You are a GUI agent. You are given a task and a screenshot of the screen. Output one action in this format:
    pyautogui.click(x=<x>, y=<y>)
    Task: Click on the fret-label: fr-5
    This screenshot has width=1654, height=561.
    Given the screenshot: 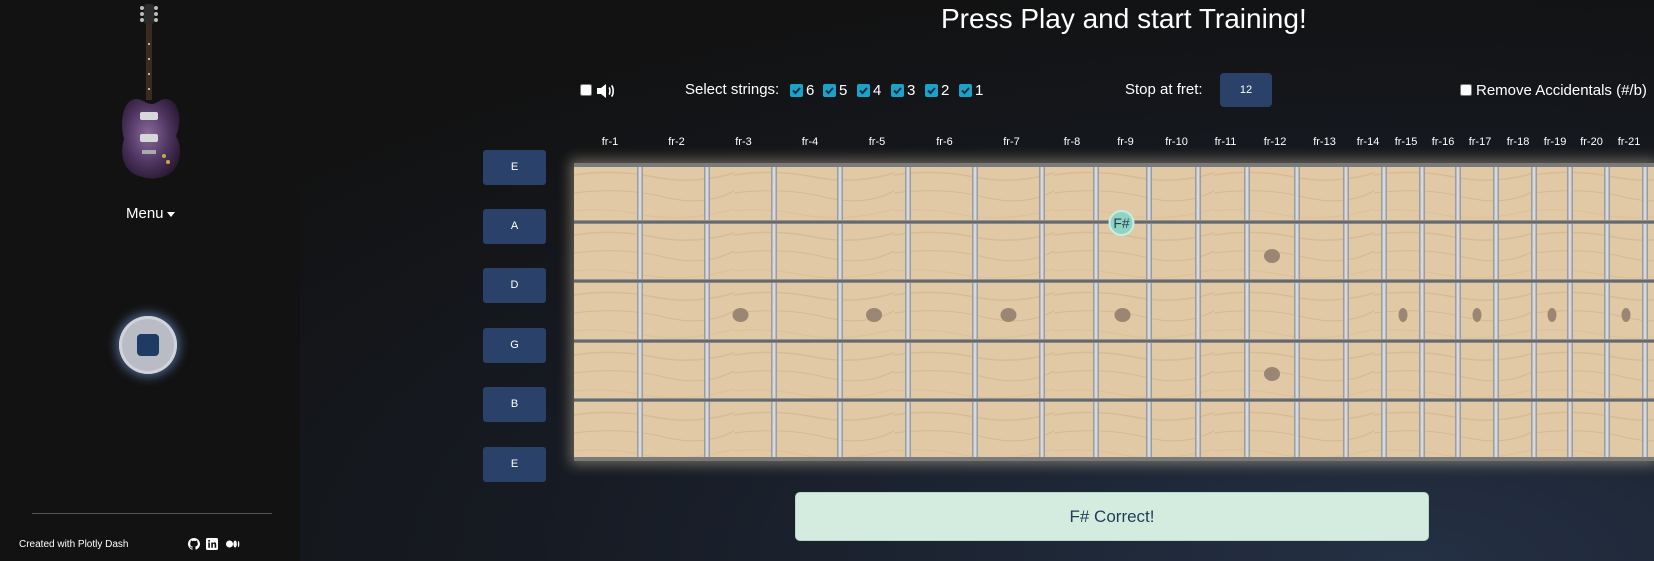 What is the action you would take?
    pyautogui.click(x=877, y=142)
    